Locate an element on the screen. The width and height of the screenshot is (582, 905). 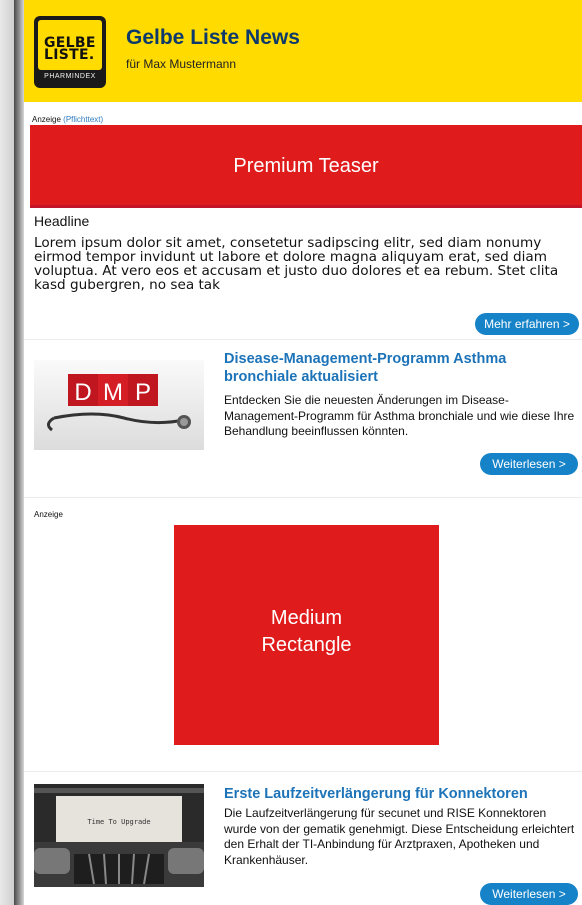
pflichttext-link: (Pflichttext) is located at coordinates (83, 119).